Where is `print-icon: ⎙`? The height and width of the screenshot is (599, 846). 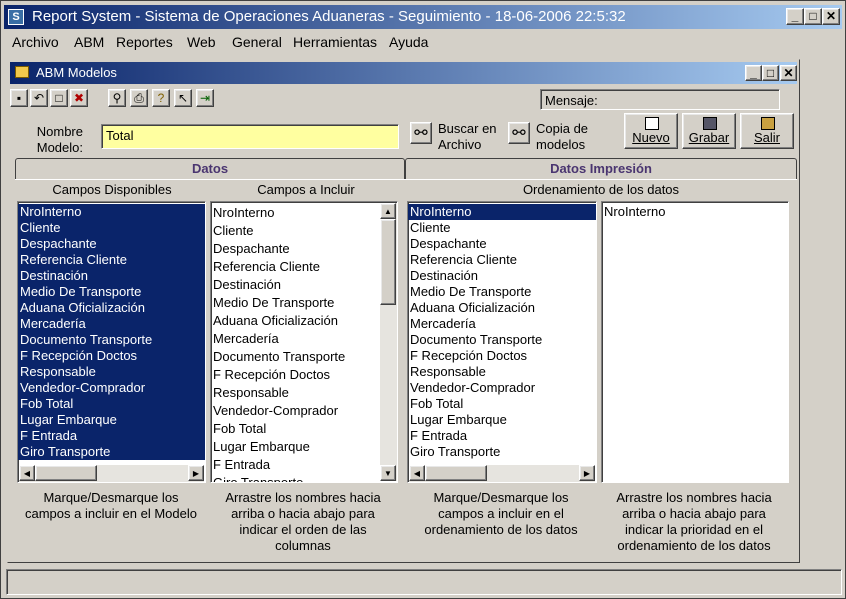 print-icon: ⎙ is located at coordinates (139, 98).